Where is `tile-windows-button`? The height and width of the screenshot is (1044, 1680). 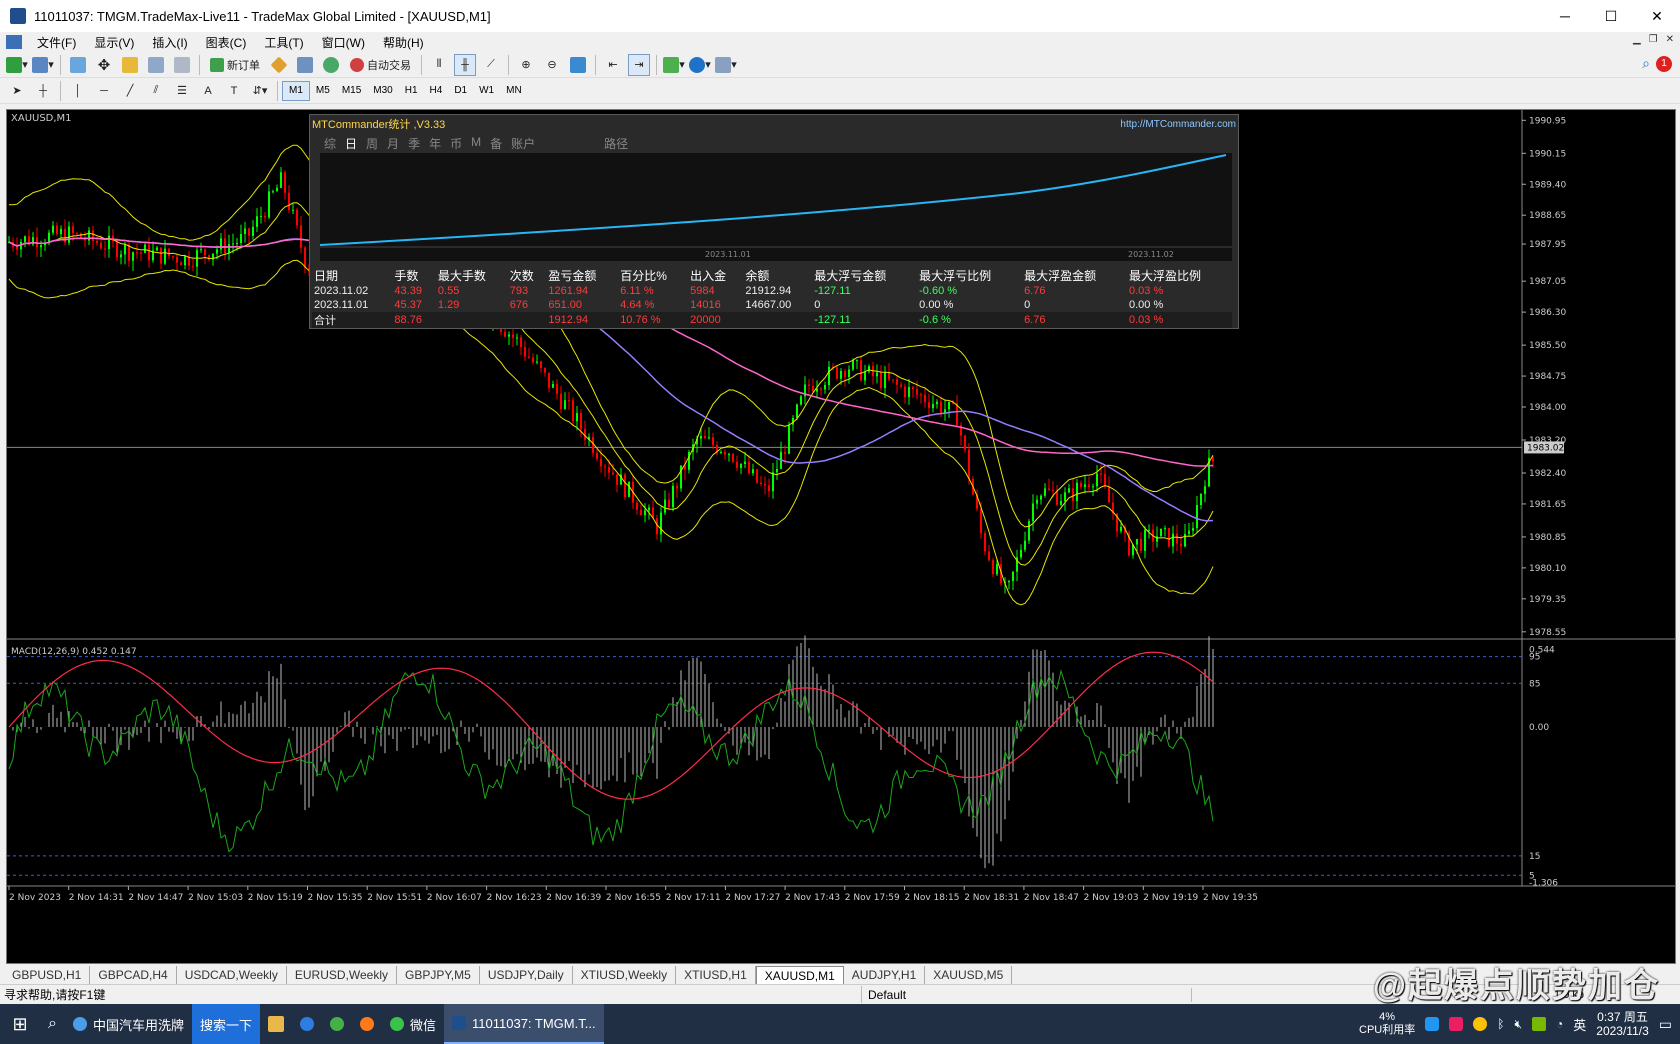
tile-windows-button is located at coordinates (578, 65).